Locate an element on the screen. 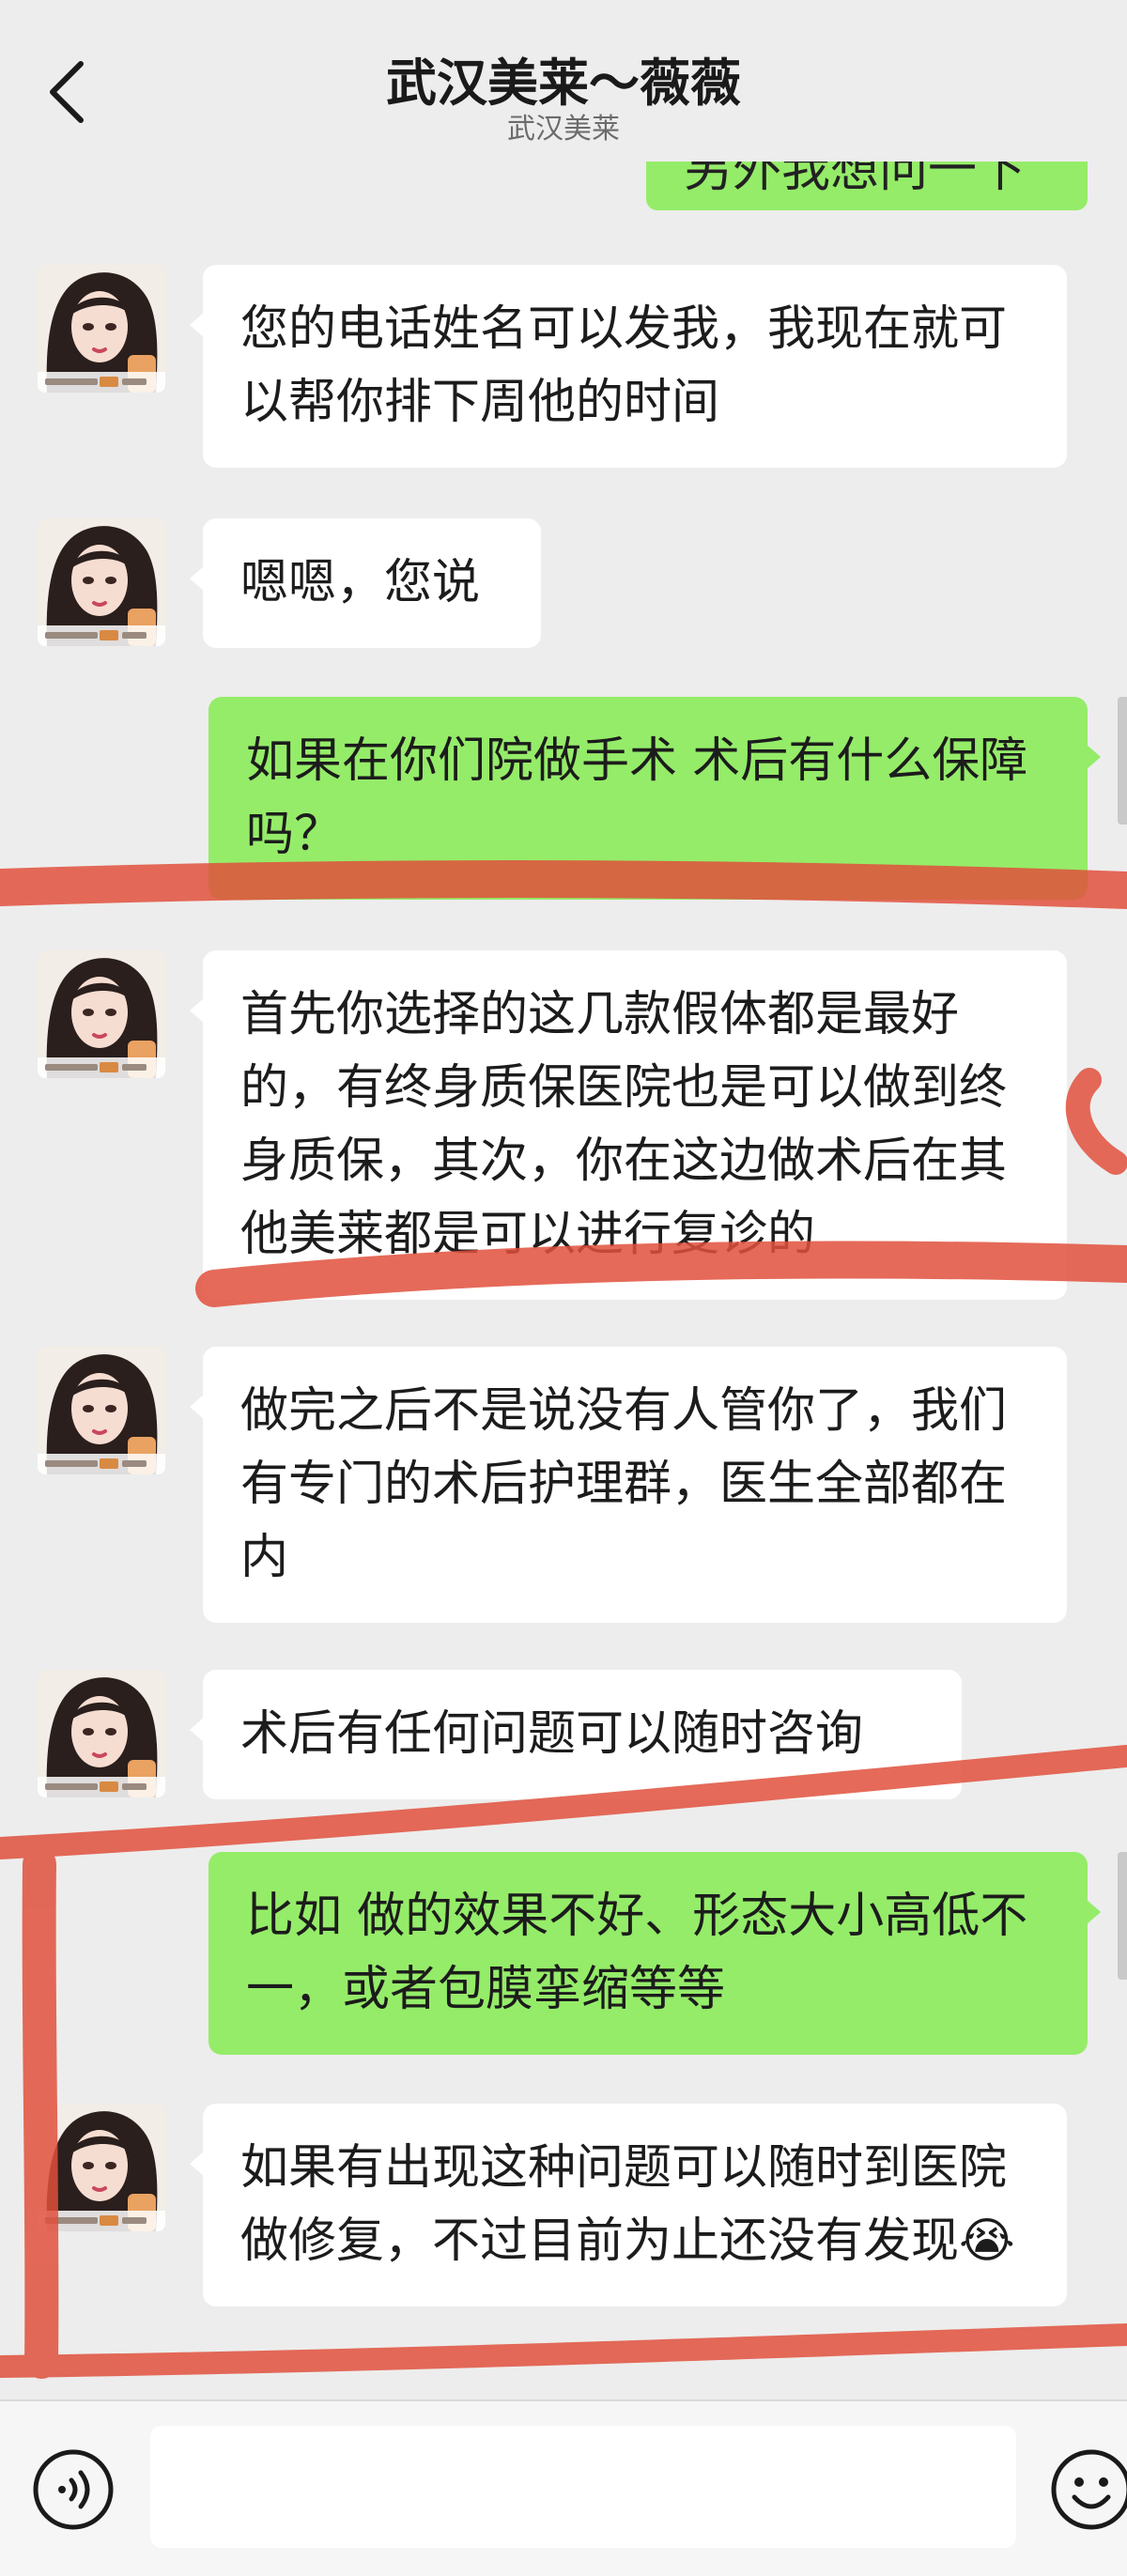  message-text: 如果有出现这种问题可以随时到医院做修复，不过目前为止还没有发现😭 is located at coordinates (627, 2204).